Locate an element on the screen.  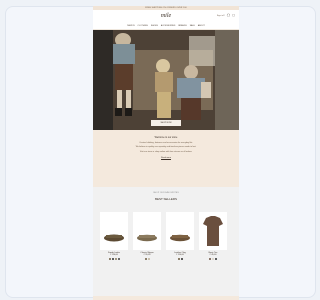
product-card: Classic Slipper € 95,00 is located at coordinates (147, 236).